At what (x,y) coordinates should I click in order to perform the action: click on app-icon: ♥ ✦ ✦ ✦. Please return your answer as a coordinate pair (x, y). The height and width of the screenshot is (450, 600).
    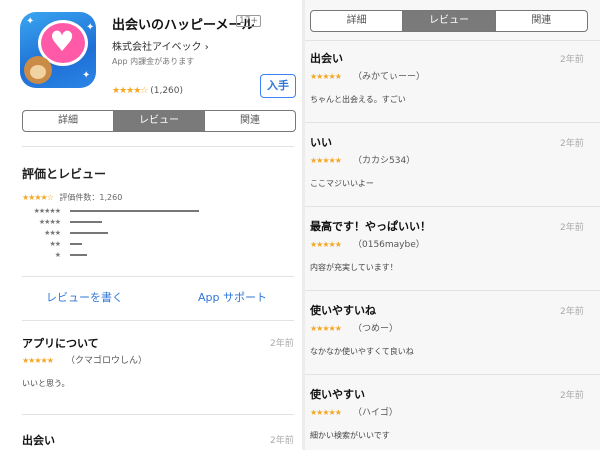
    Looking at the image, I should click on (58, 50).